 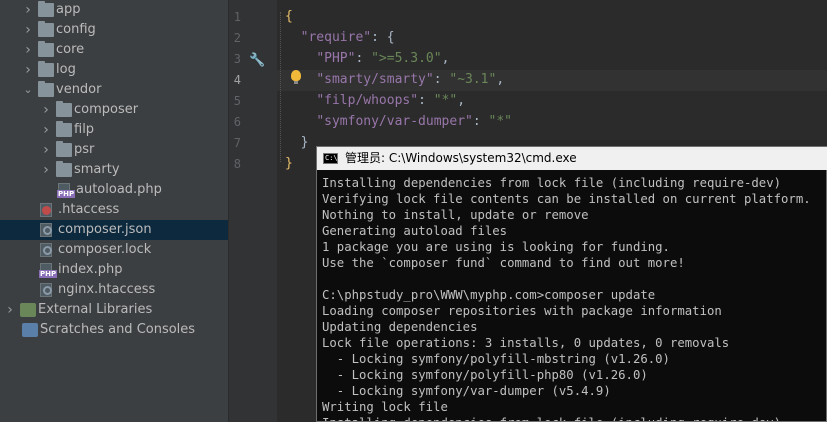 I want to click on code-line-8: }, so click(x=289, y=163).